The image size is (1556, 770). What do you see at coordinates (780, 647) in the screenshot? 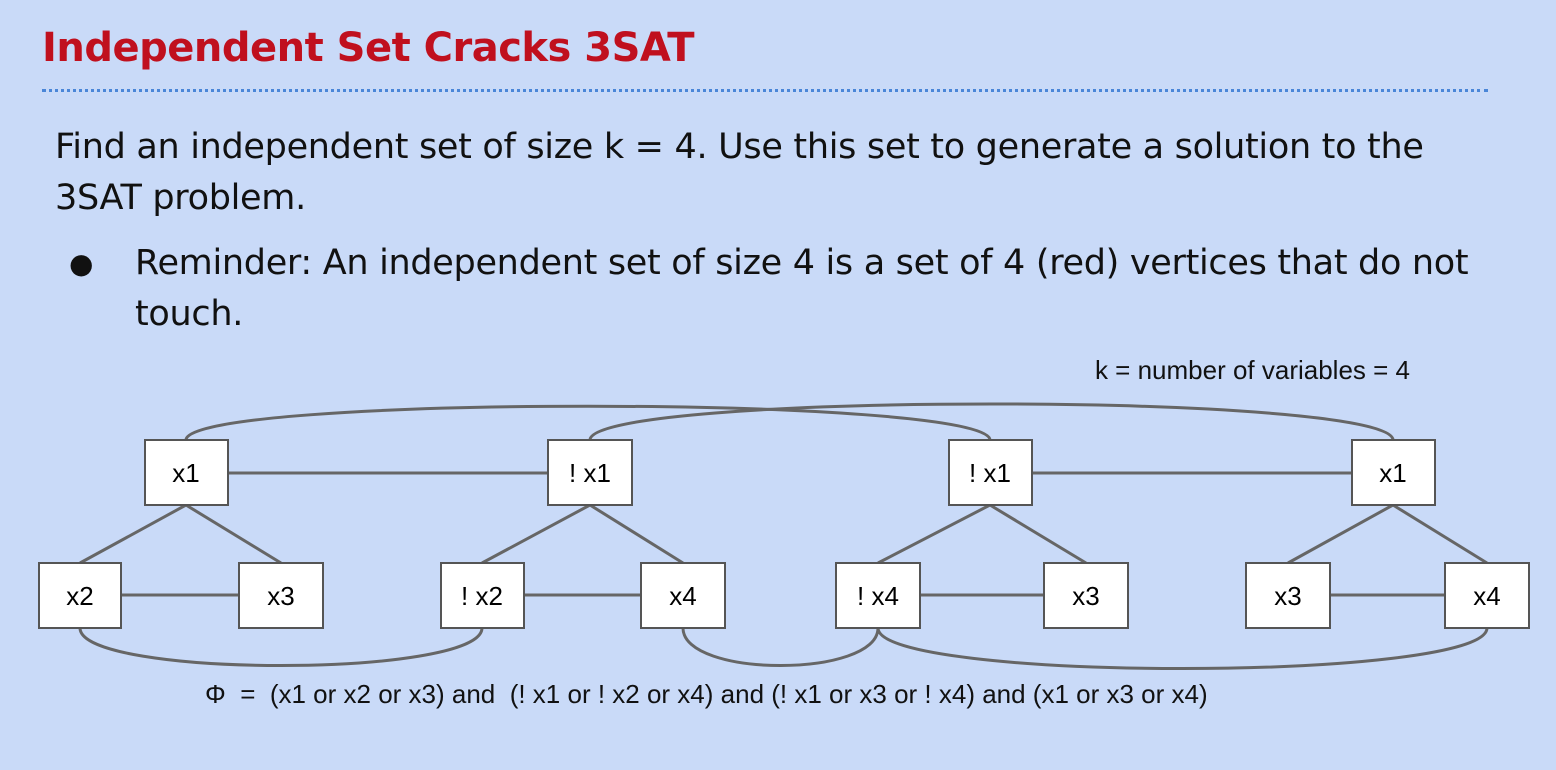
I see `edge-x4-notx4-arc` at bounding box center [780, 647].